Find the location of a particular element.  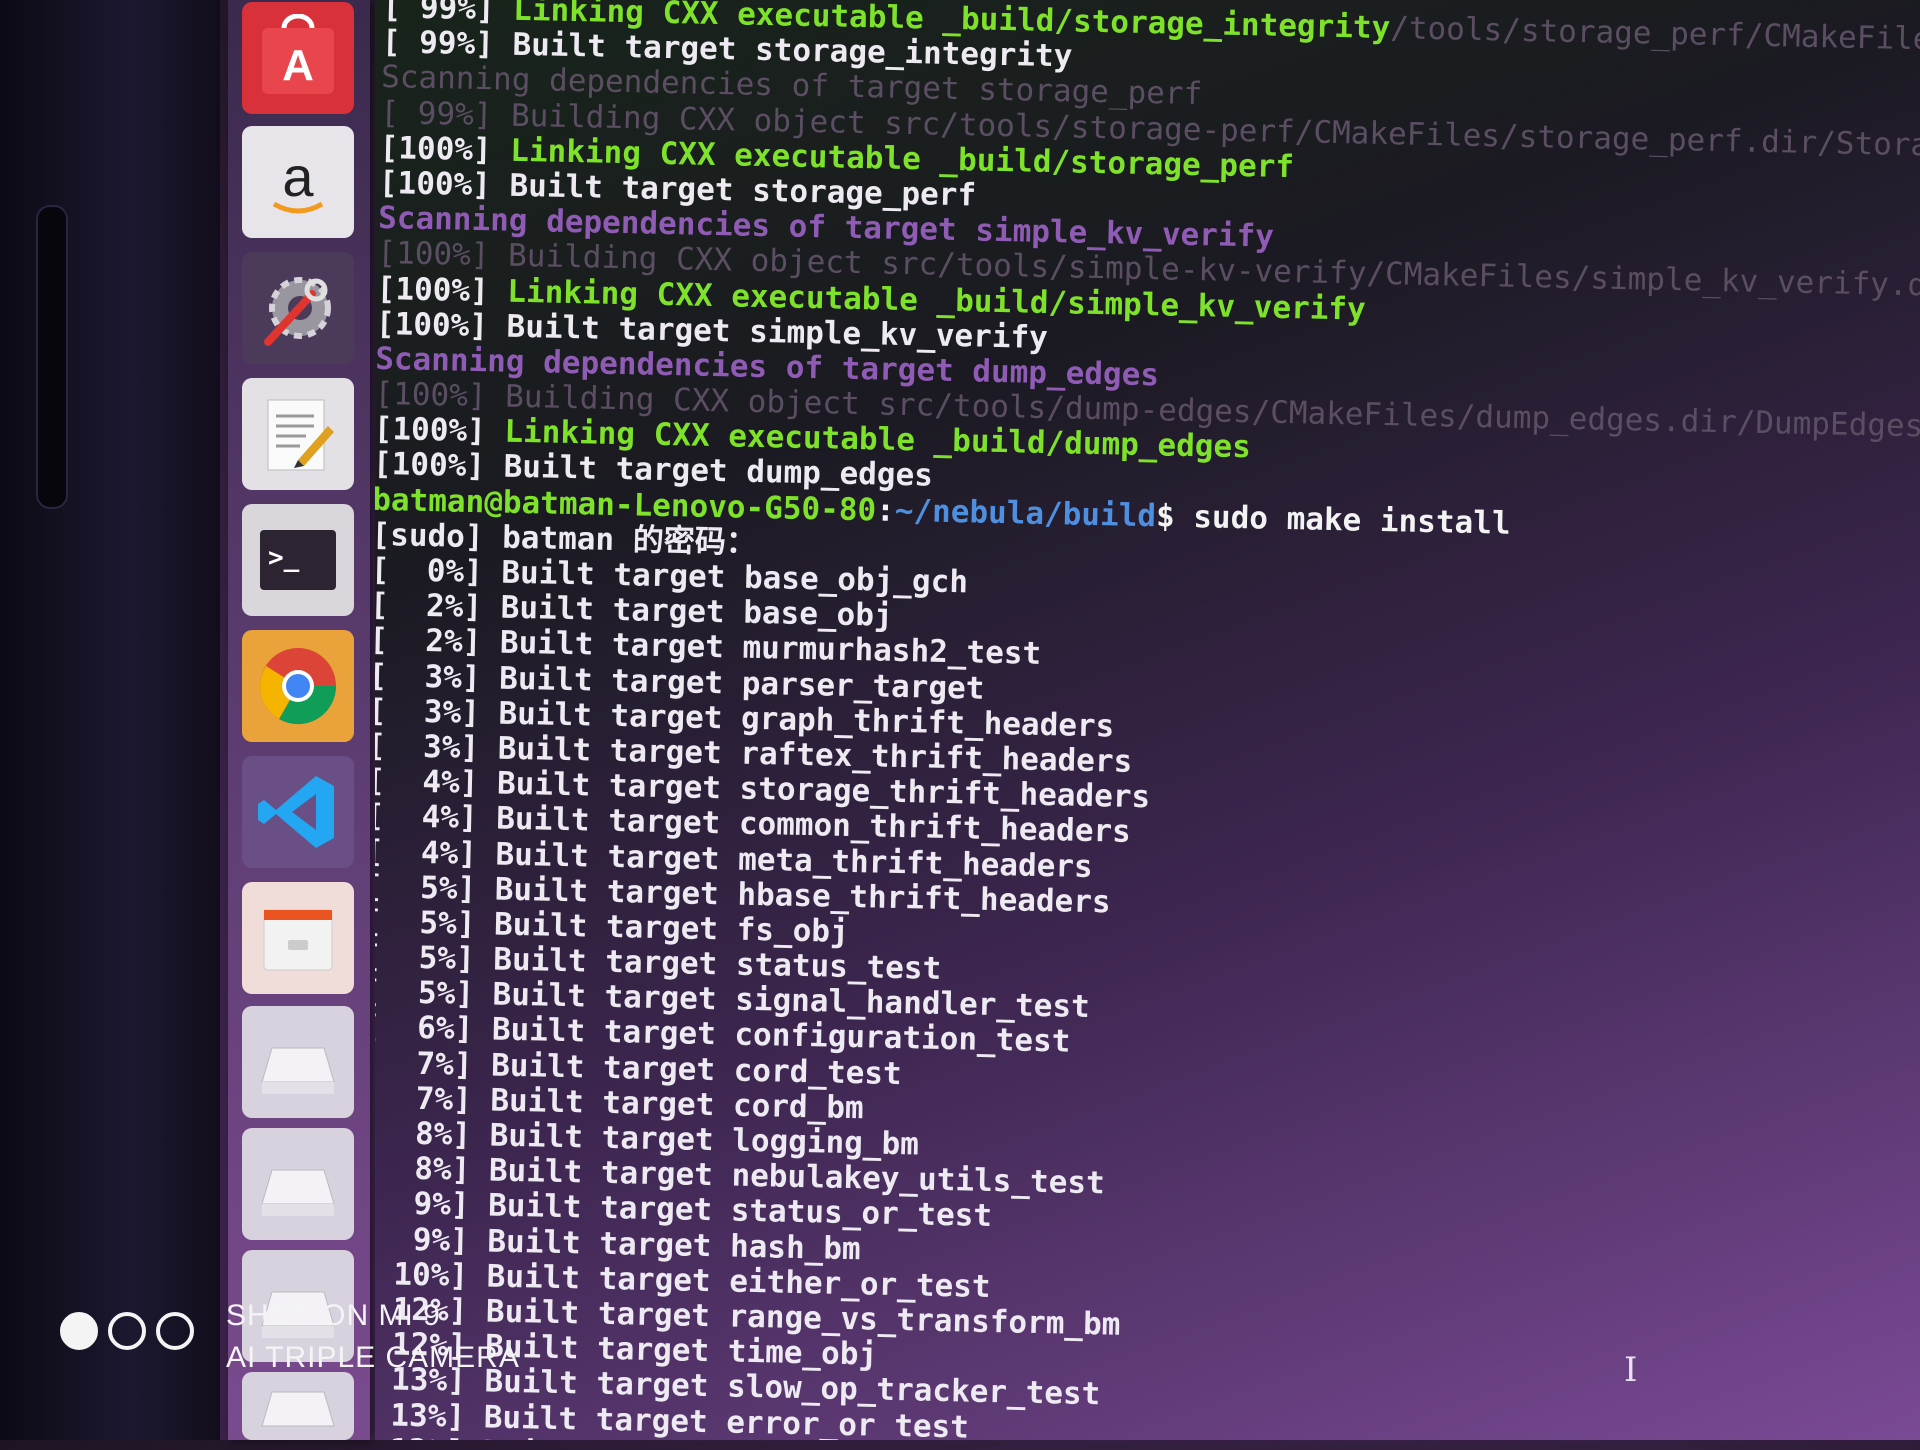

amazon-label: a is located at coordinates (298, 176).